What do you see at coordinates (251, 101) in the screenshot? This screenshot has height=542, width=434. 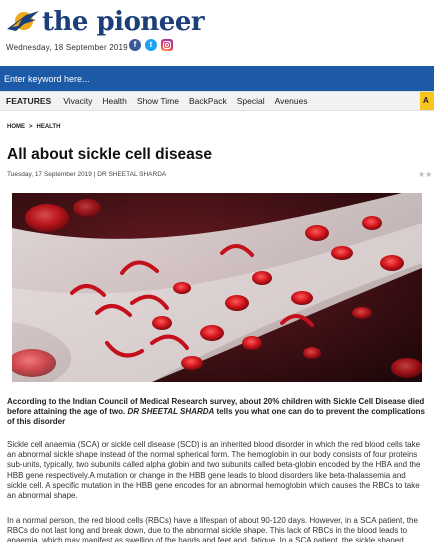 I see `nav-item-special: Special` at bounding box center [251, 101].